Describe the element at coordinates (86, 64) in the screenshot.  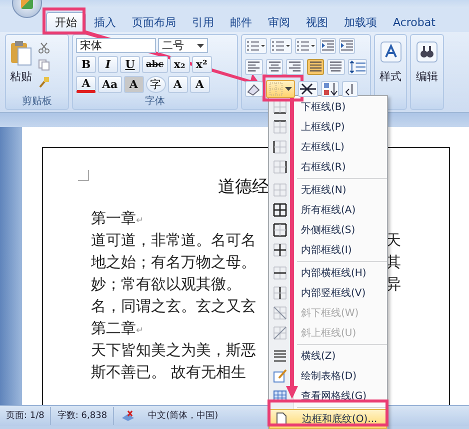
I see `format-button: B` at that location.